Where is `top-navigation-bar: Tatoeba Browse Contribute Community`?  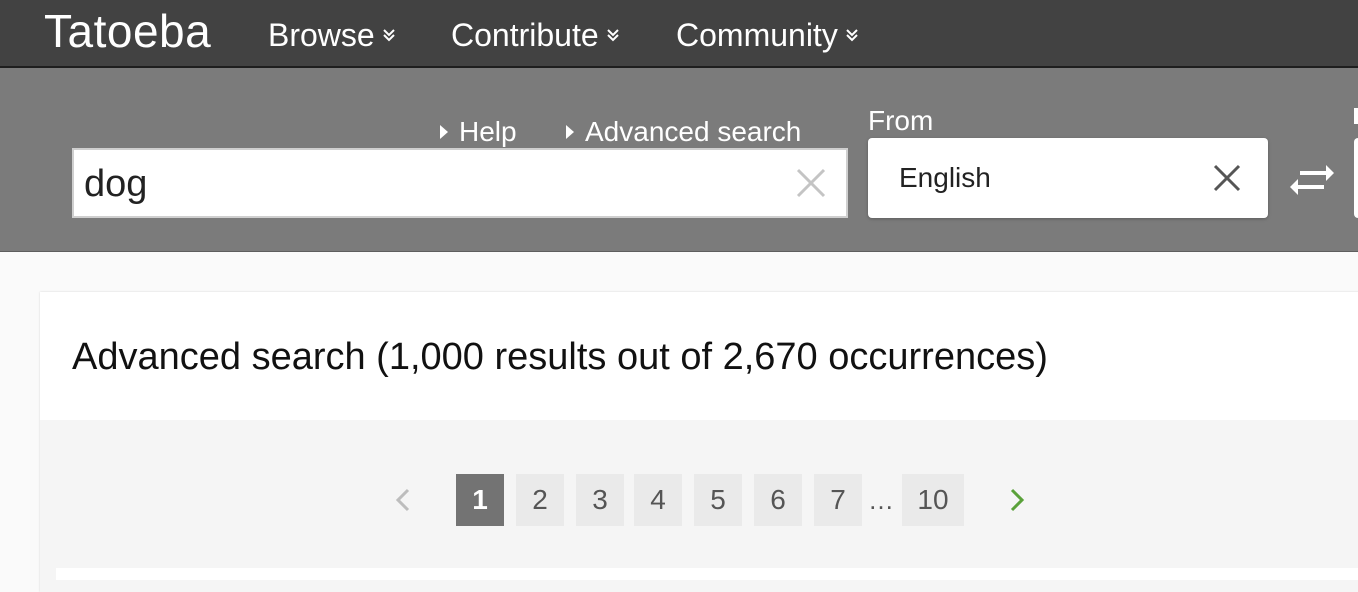
top-navigation-bar: Tatoeba Browse Contribute Community is located at coordinates (679, 34).